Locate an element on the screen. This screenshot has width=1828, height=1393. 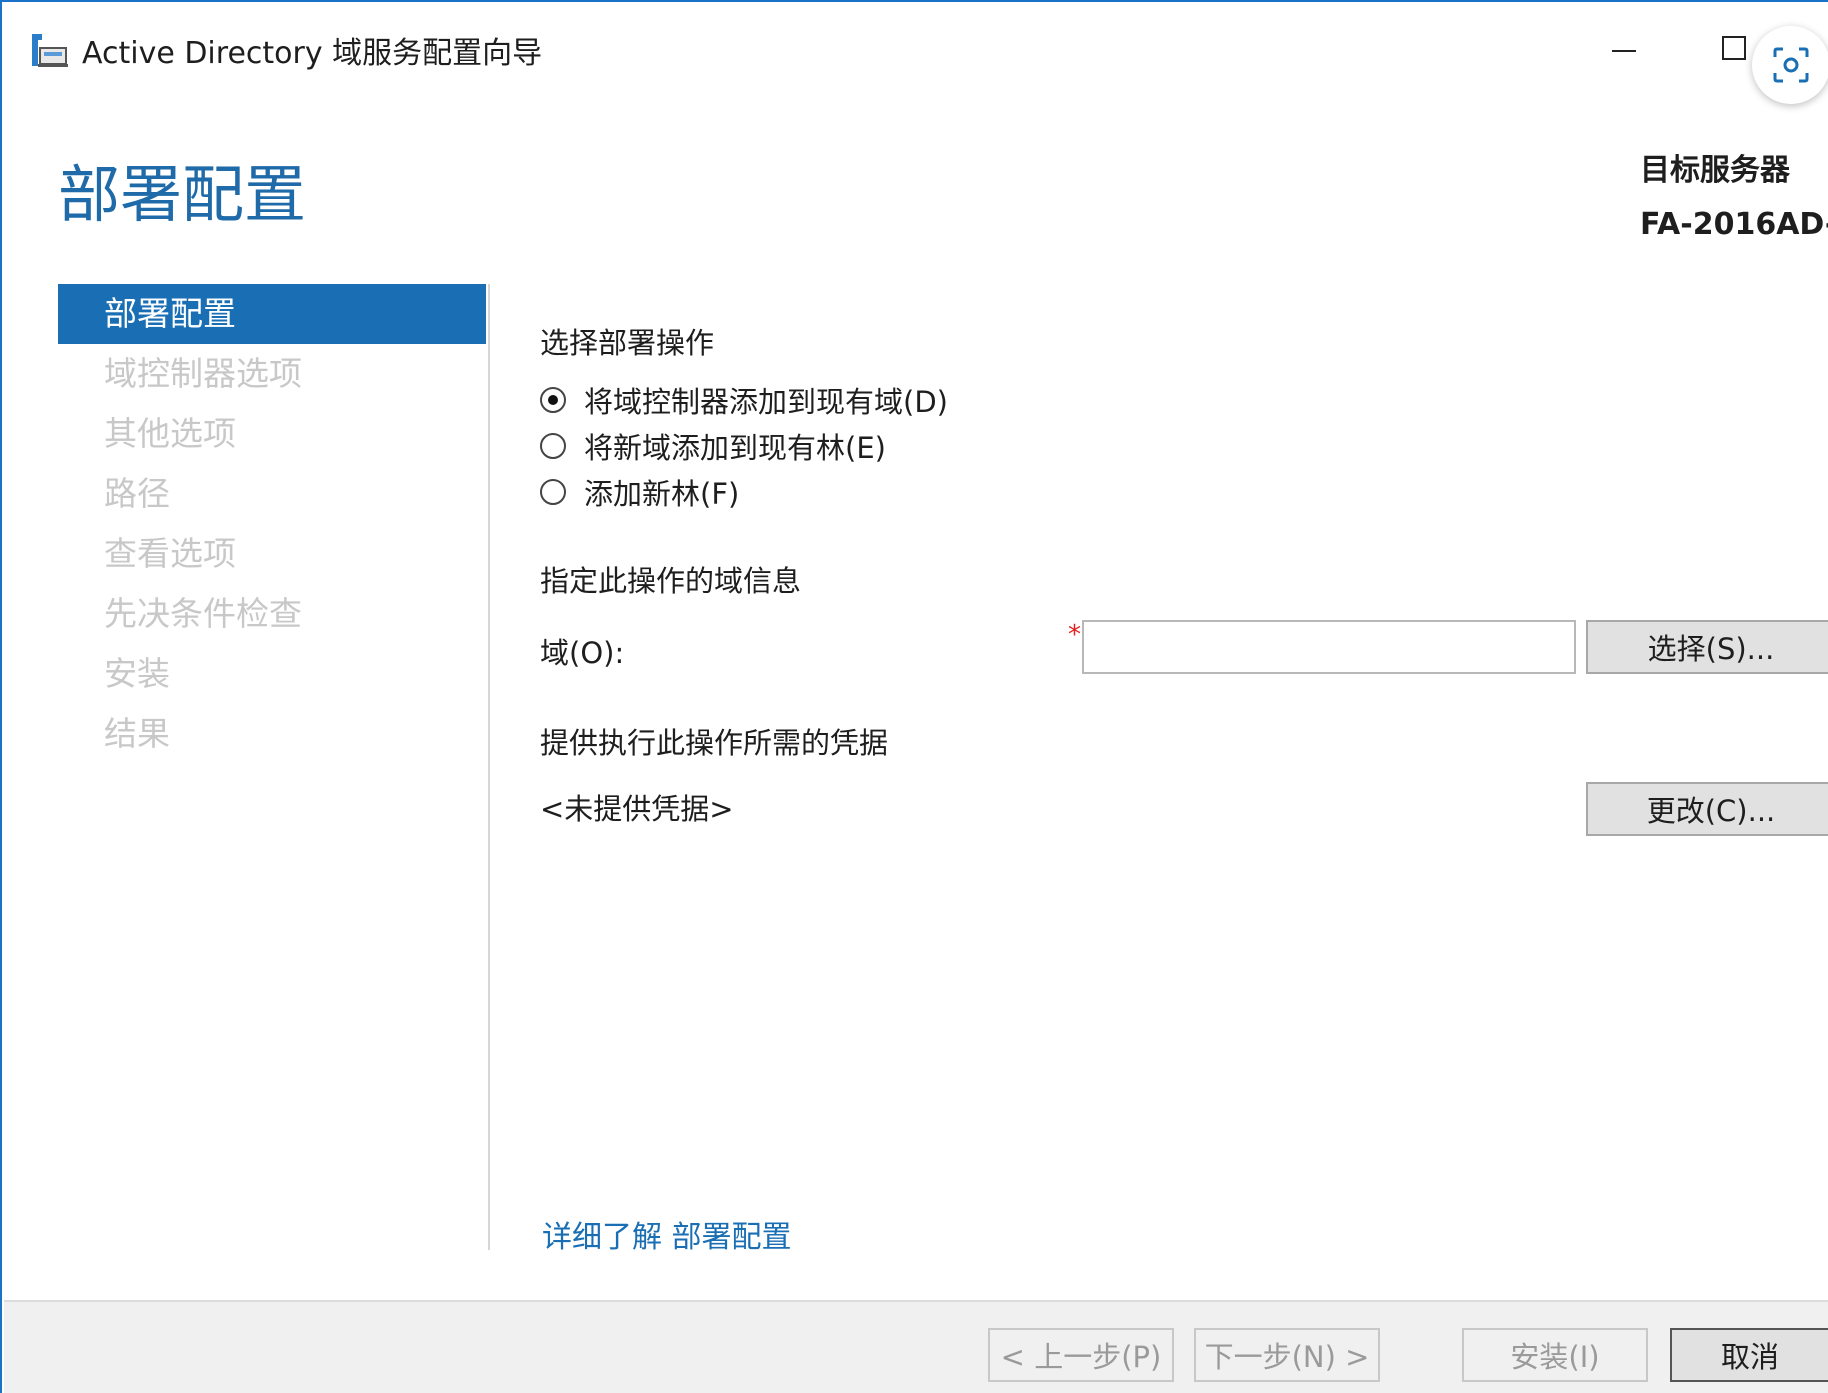
page-title: 部署配置 is located at coordinates (182, 194).